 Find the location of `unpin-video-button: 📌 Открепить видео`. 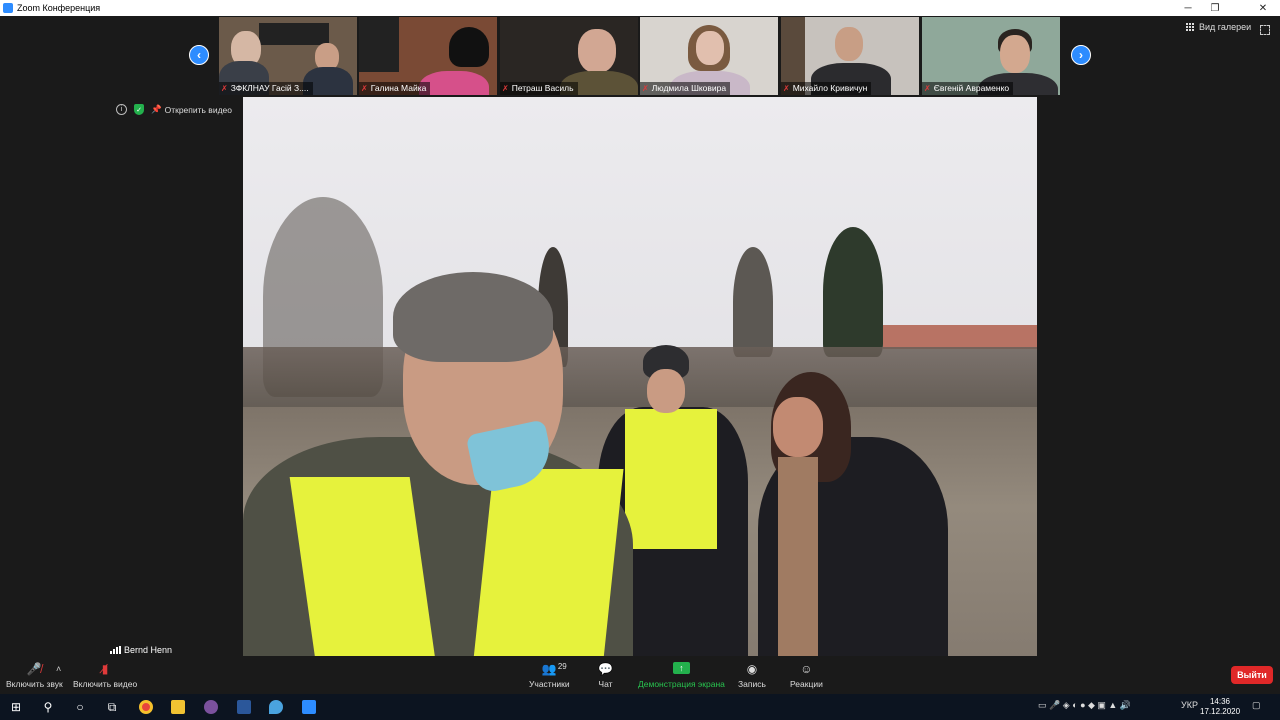

unpin-video-button: 📌 Открепить видео is located at coordinates (191, 109).